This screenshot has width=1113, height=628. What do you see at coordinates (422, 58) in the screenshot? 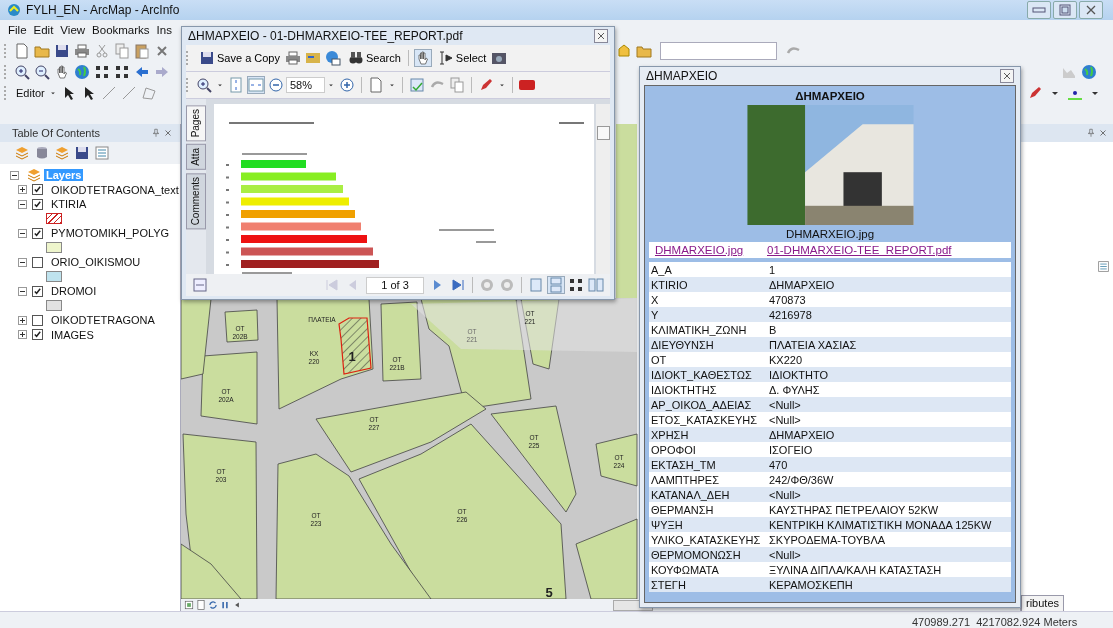
I see `hand-icon` at bounding box center [422, 58].